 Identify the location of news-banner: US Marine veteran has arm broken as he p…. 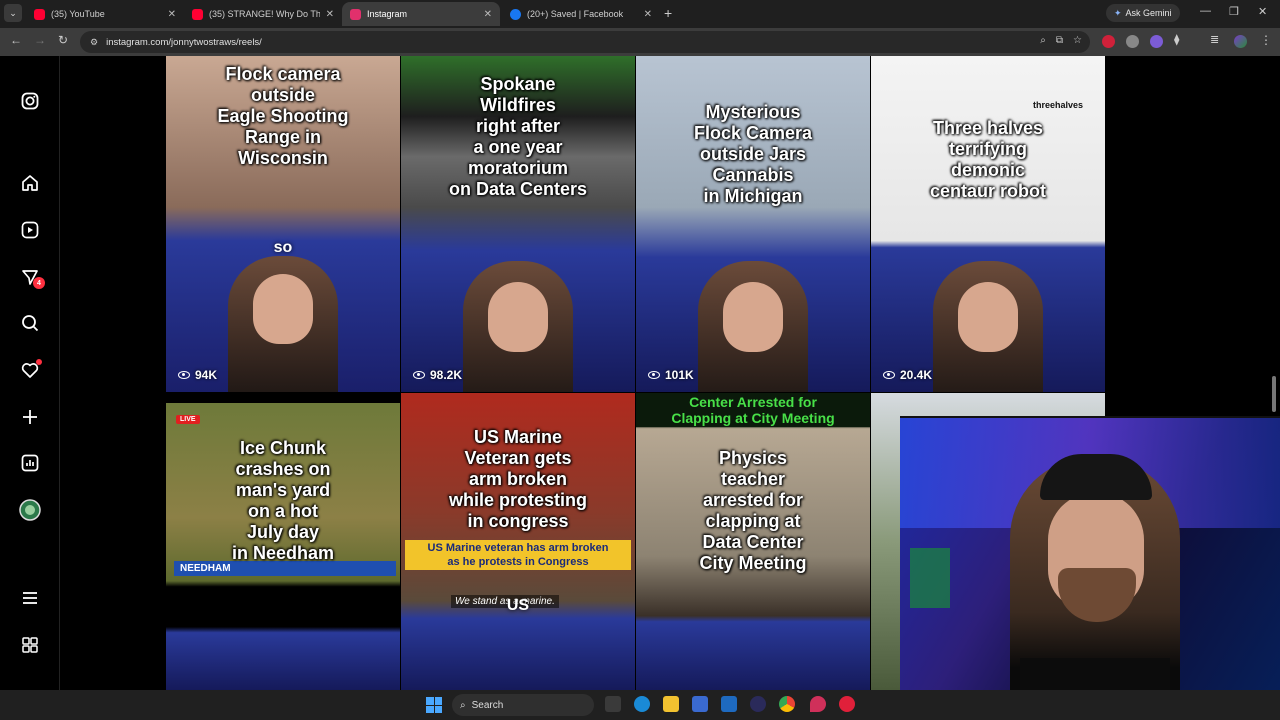
(518, 555).